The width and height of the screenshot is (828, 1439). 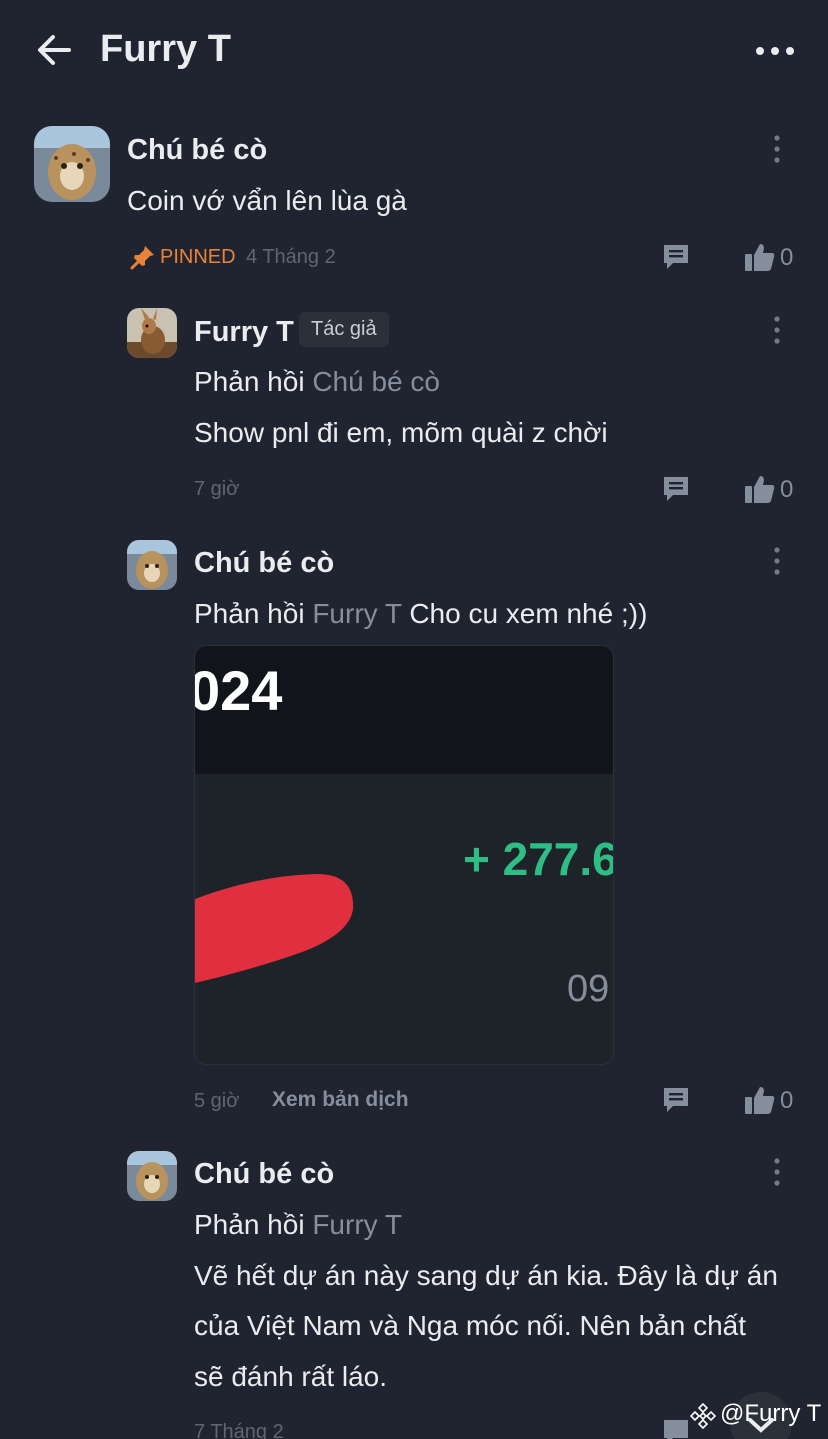 I want to click on reply-time: 5 giờ, so click(x=217, y=1101).